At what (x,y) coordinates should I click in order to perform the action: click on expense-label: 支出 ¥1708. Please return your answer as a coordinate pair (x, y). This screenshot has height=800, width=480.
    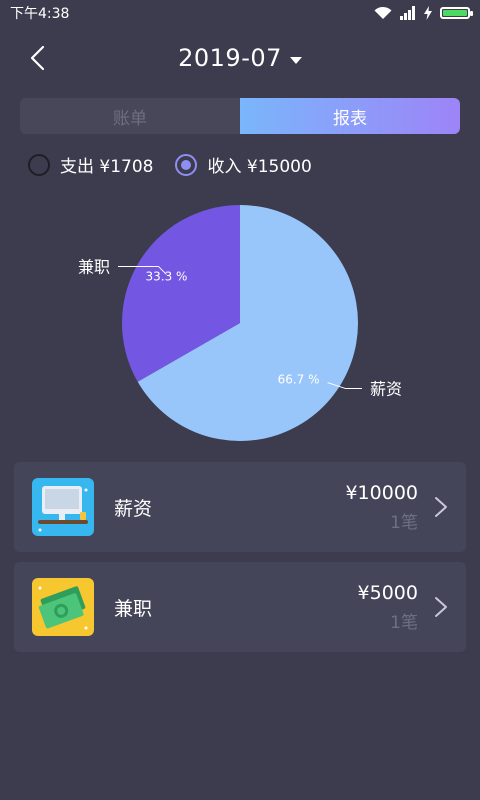
    Looking at the image, I should click on (107, 167).